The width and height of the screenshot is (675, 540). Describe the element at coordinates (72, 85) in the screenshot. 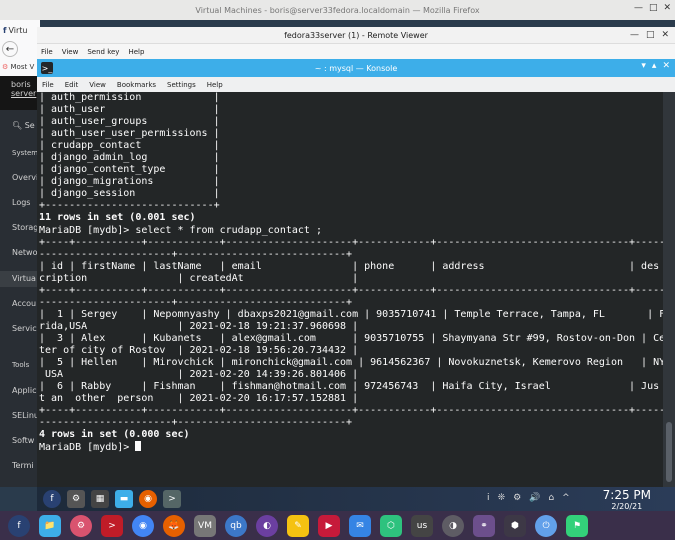

I see `menu-edit: Edit` at that location.